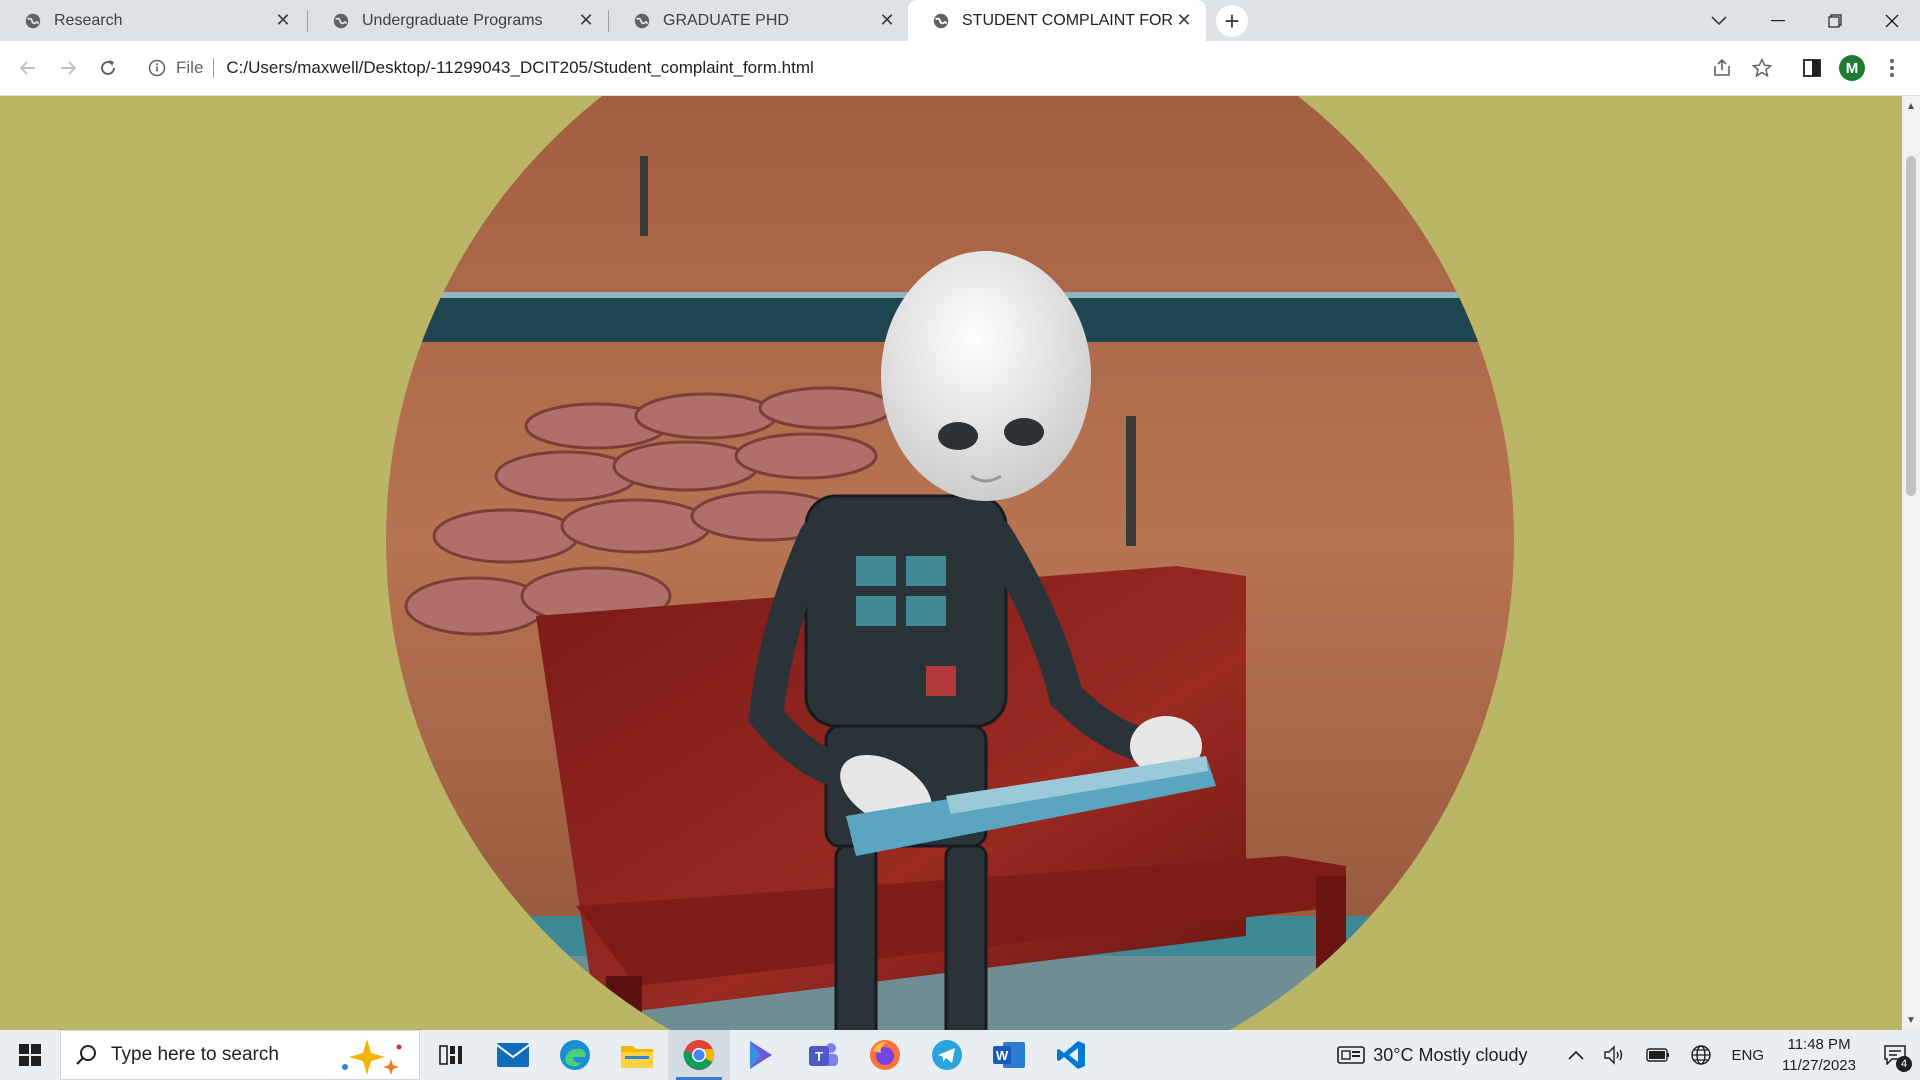 The height and width of the screenshot is (1080, 1920). I want to click on clock-time: 11:48 PM, so click(1819, 1044).